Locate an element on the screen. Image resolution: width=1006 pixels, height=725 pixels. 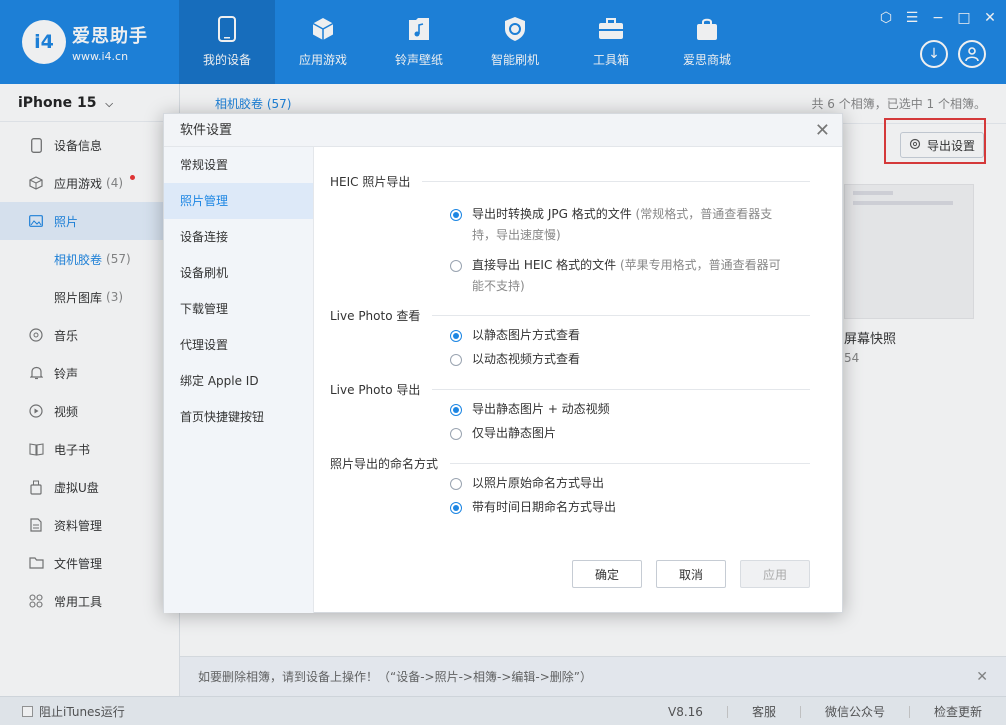
section-heic-export: HEIC 照片导出 is located at coordinates (570, 181).